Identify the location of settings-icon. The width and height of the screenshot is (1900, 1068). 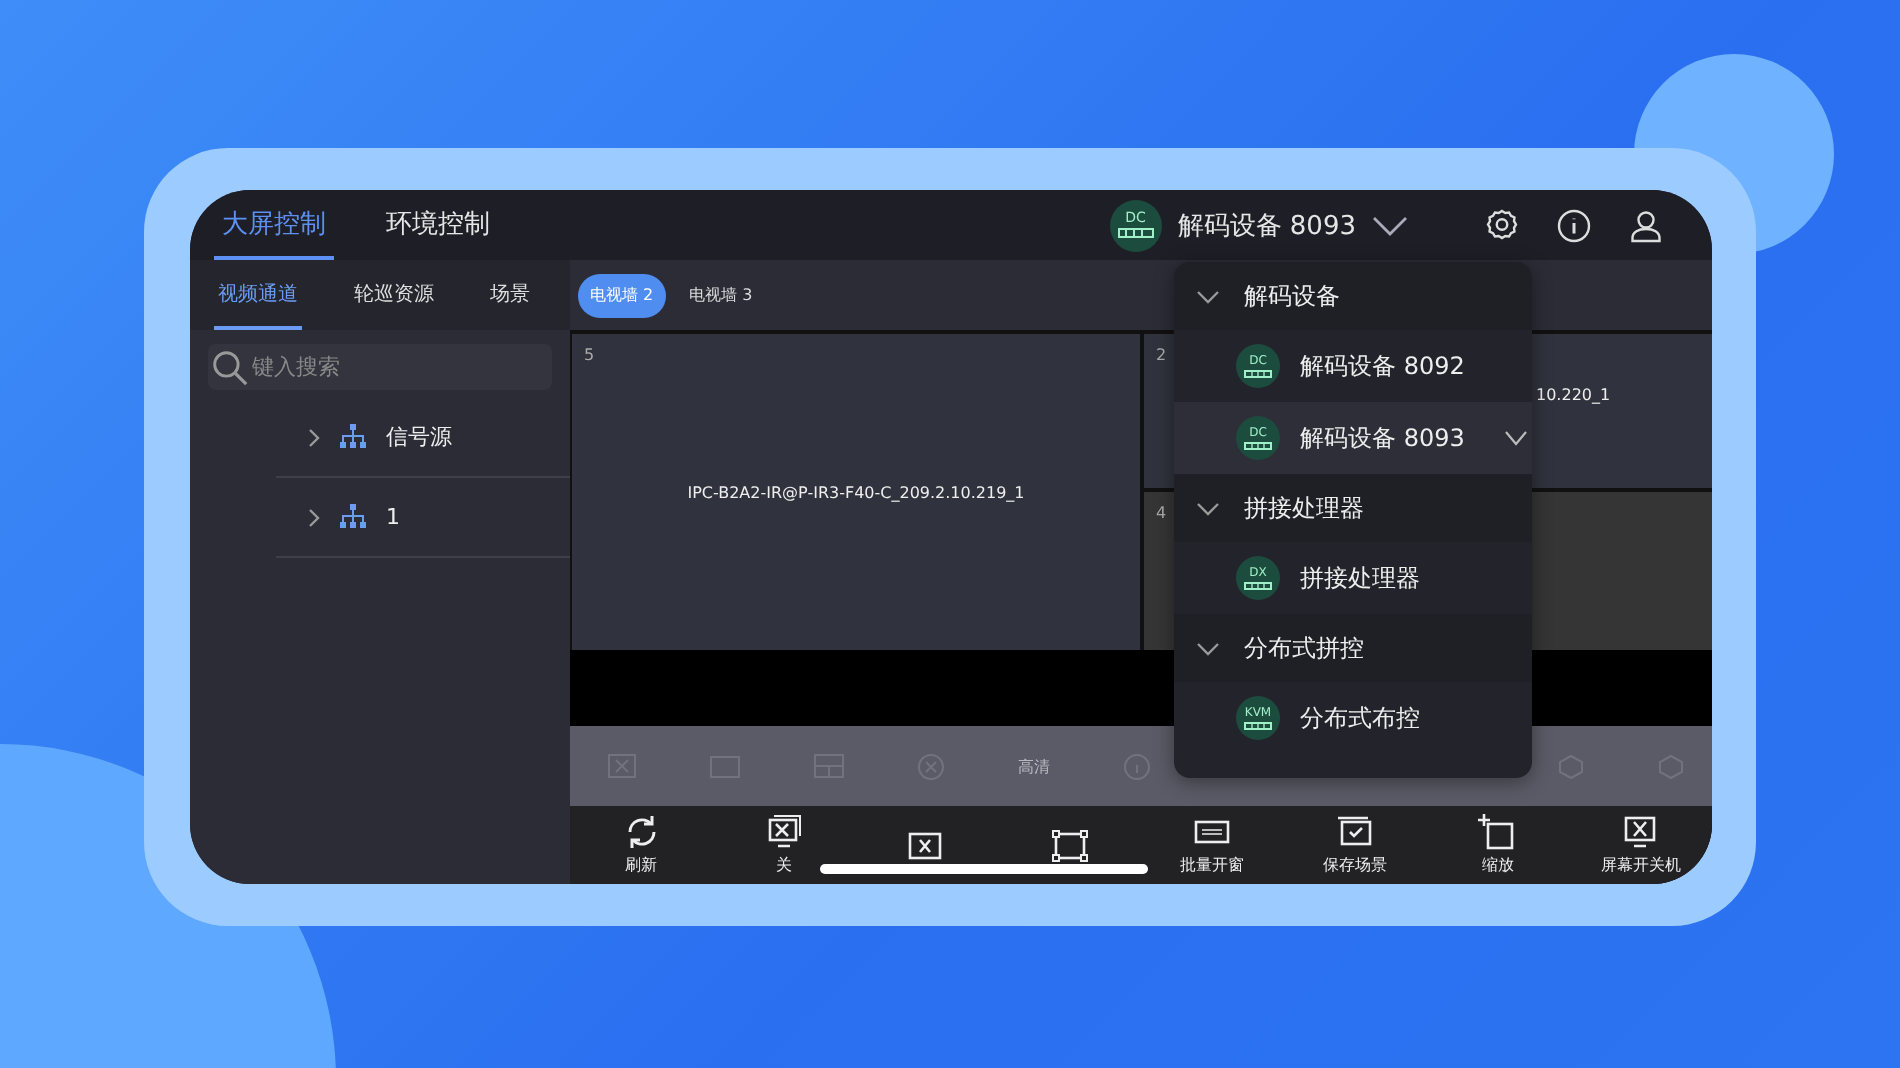
(1502, 225).